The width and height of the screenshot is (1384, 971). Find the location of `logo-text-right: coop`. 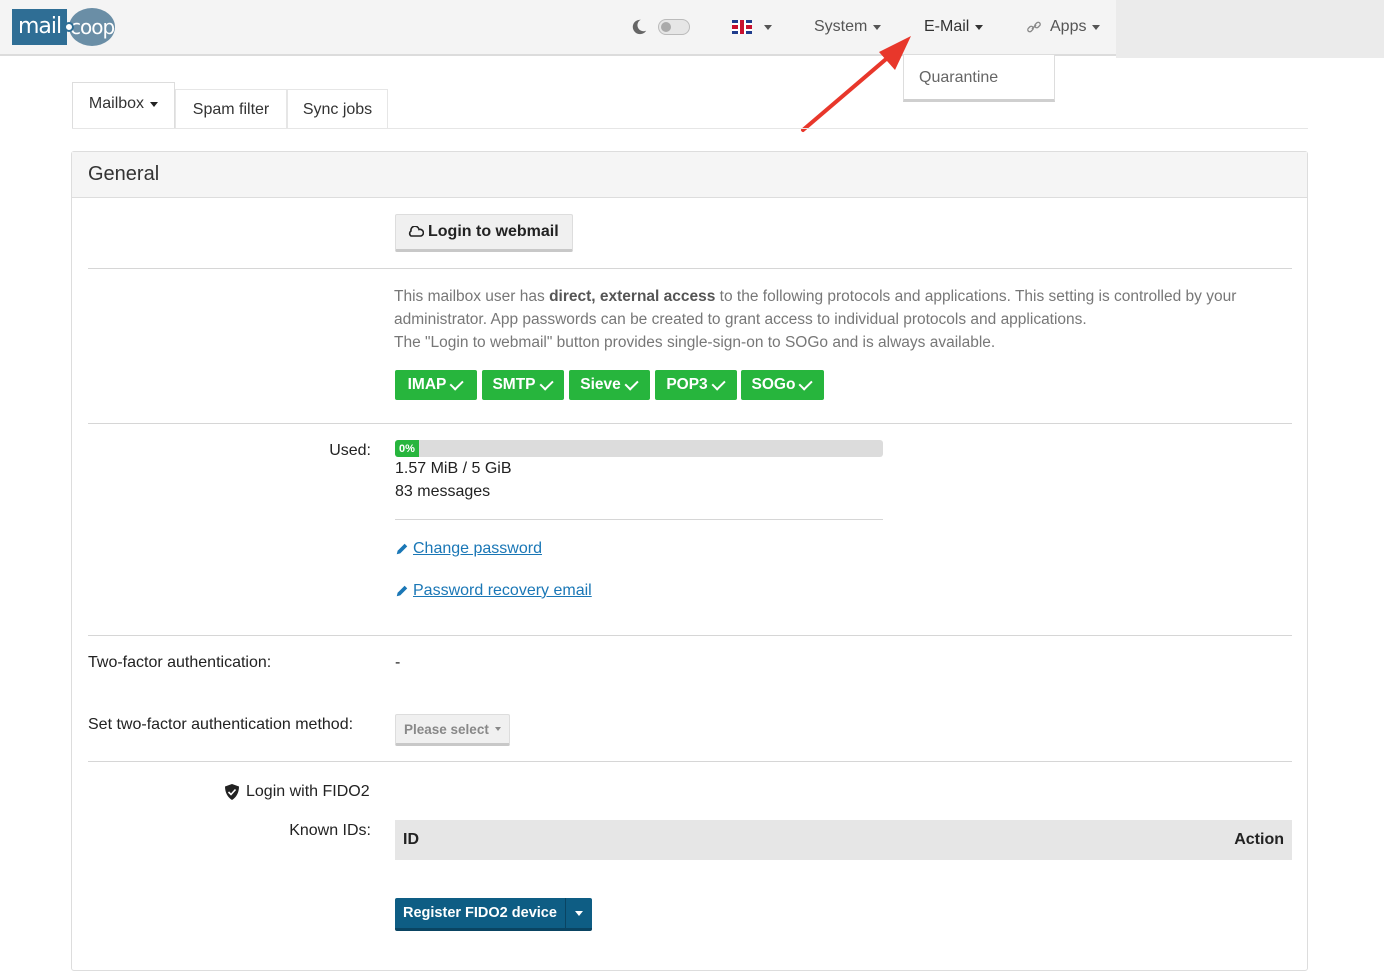

logo-text-right: coop is located at coordinates (92, 27).